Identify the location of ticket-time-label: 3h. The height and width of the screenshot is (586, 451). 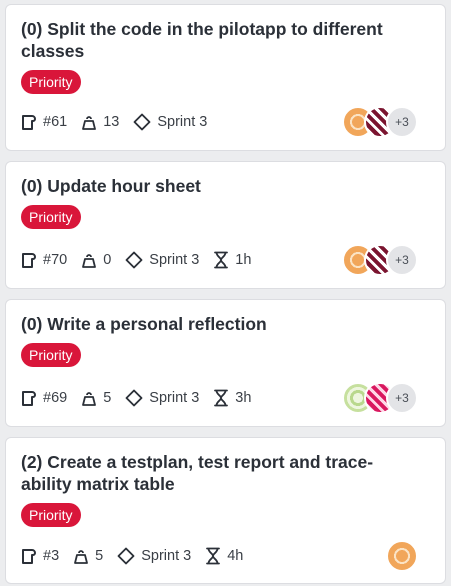
(243, 398).